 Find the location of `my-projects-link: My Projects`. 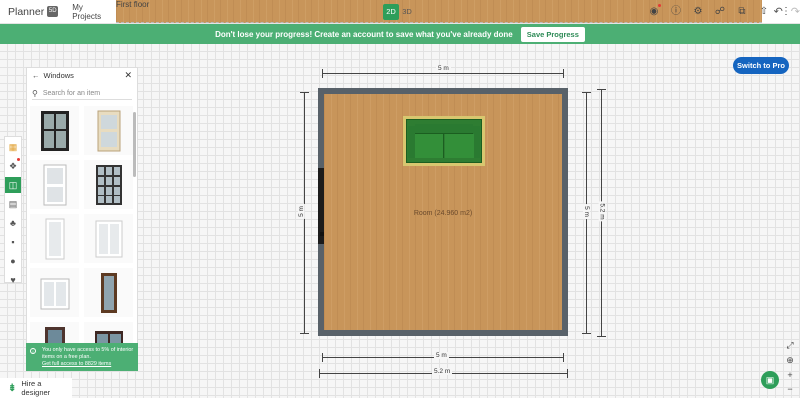

my-projects-link: My Projects is located at coordinates (89, 12).